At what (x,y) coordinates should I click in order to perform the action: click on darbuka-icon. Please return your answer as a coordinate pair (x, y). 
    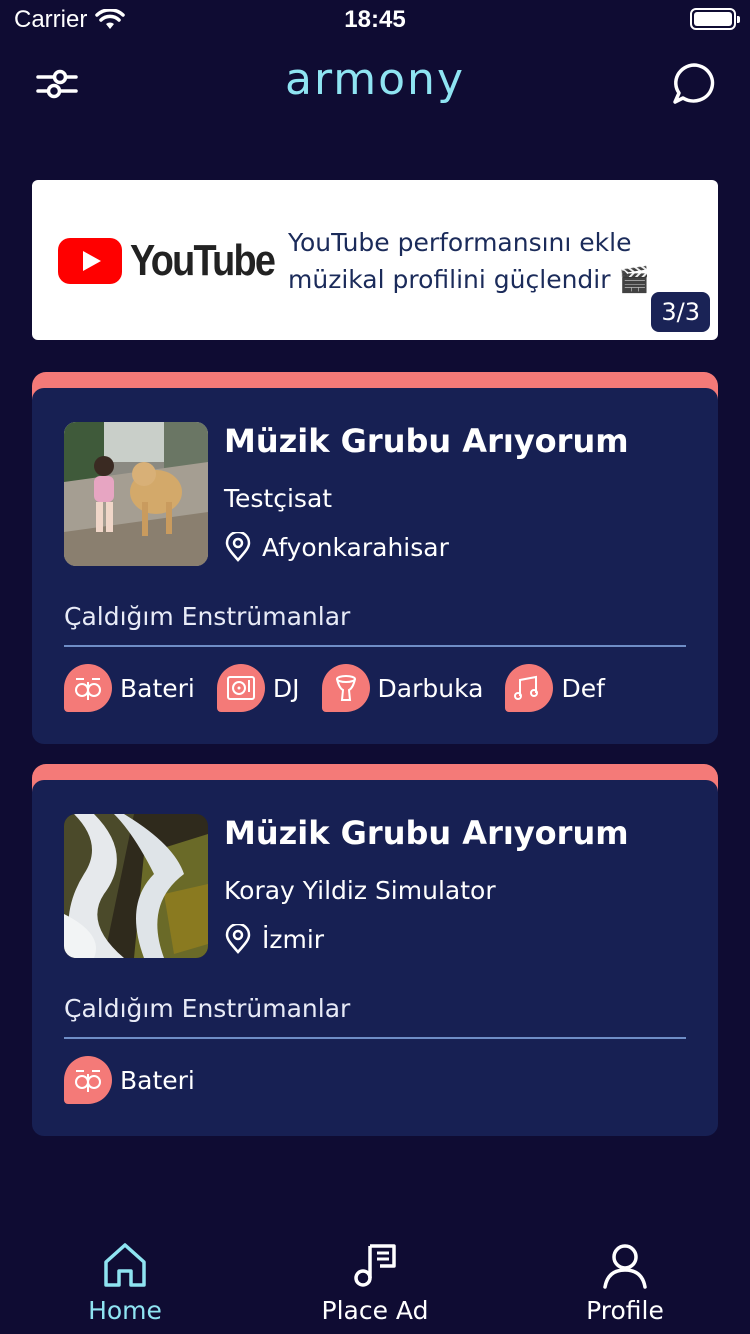
    Looking at the image, I should click on (345, 688).